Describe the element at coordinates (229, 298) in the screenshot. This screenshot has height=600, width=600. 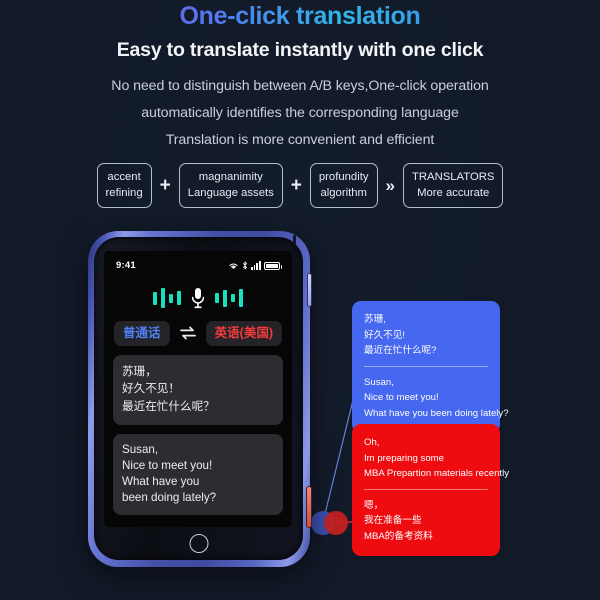
I see `waveform-right` at that location.